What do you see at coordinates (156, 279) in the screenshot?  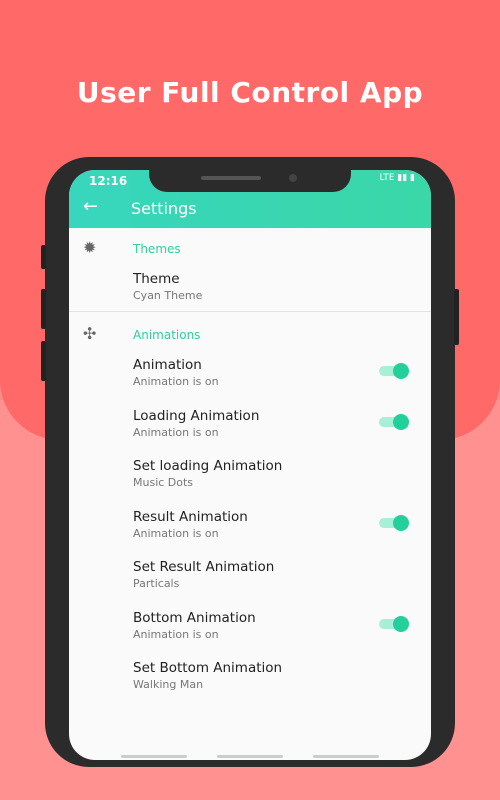 I see `setting-title: Theme` at bounding box center [156, 279].